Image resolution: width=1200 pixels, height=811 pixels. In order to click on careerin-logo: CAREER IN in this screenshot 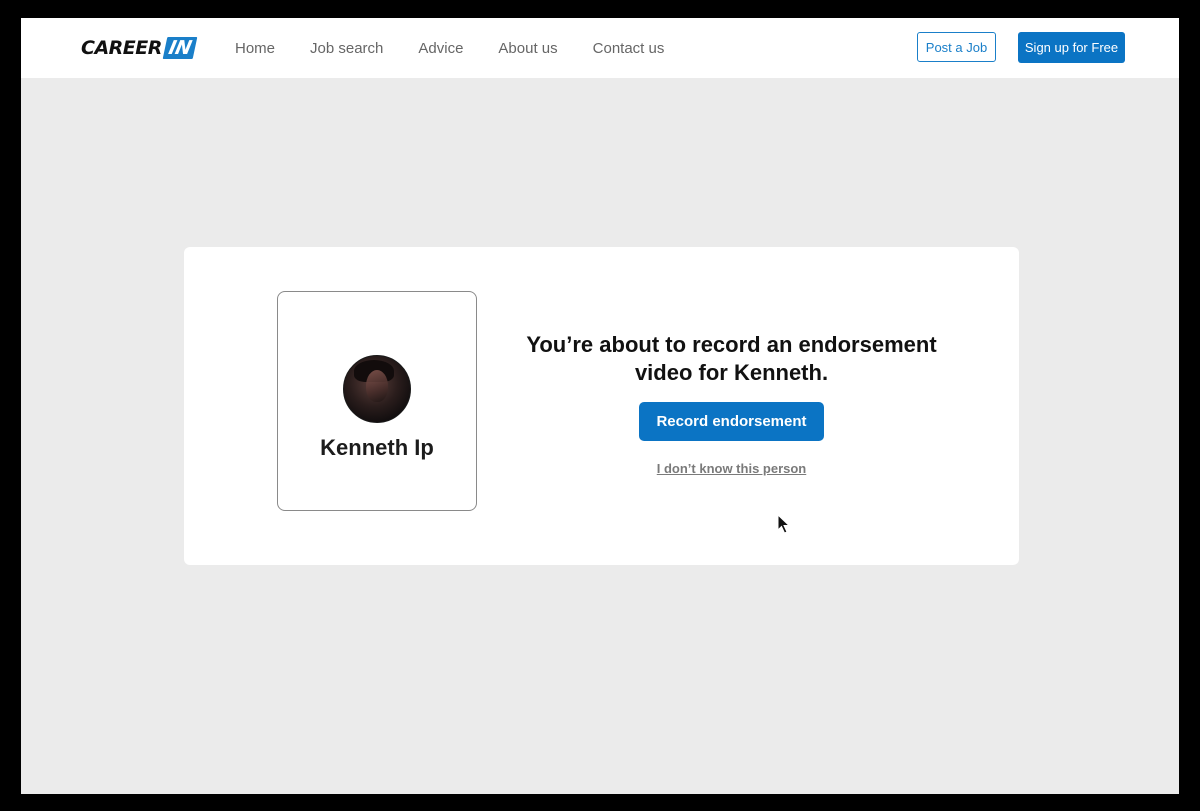, I will do `click(139, 48)`.